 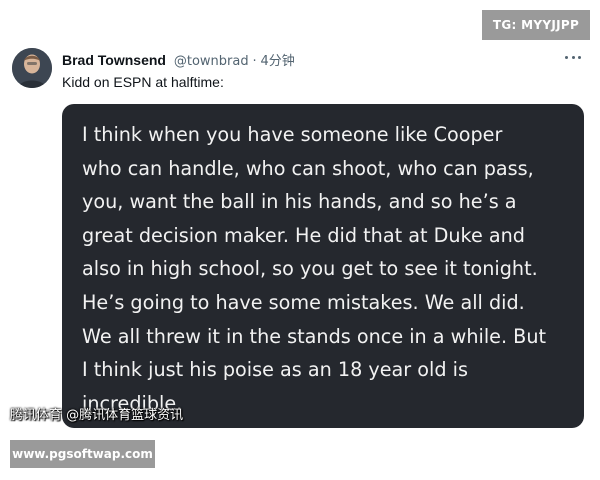 What do you see at coordinates (97, 415) in the screenshot?
I see `source-watermark: 腾讯体育 @腾讯体育篮球资讯` at bounding box center [97, 415].